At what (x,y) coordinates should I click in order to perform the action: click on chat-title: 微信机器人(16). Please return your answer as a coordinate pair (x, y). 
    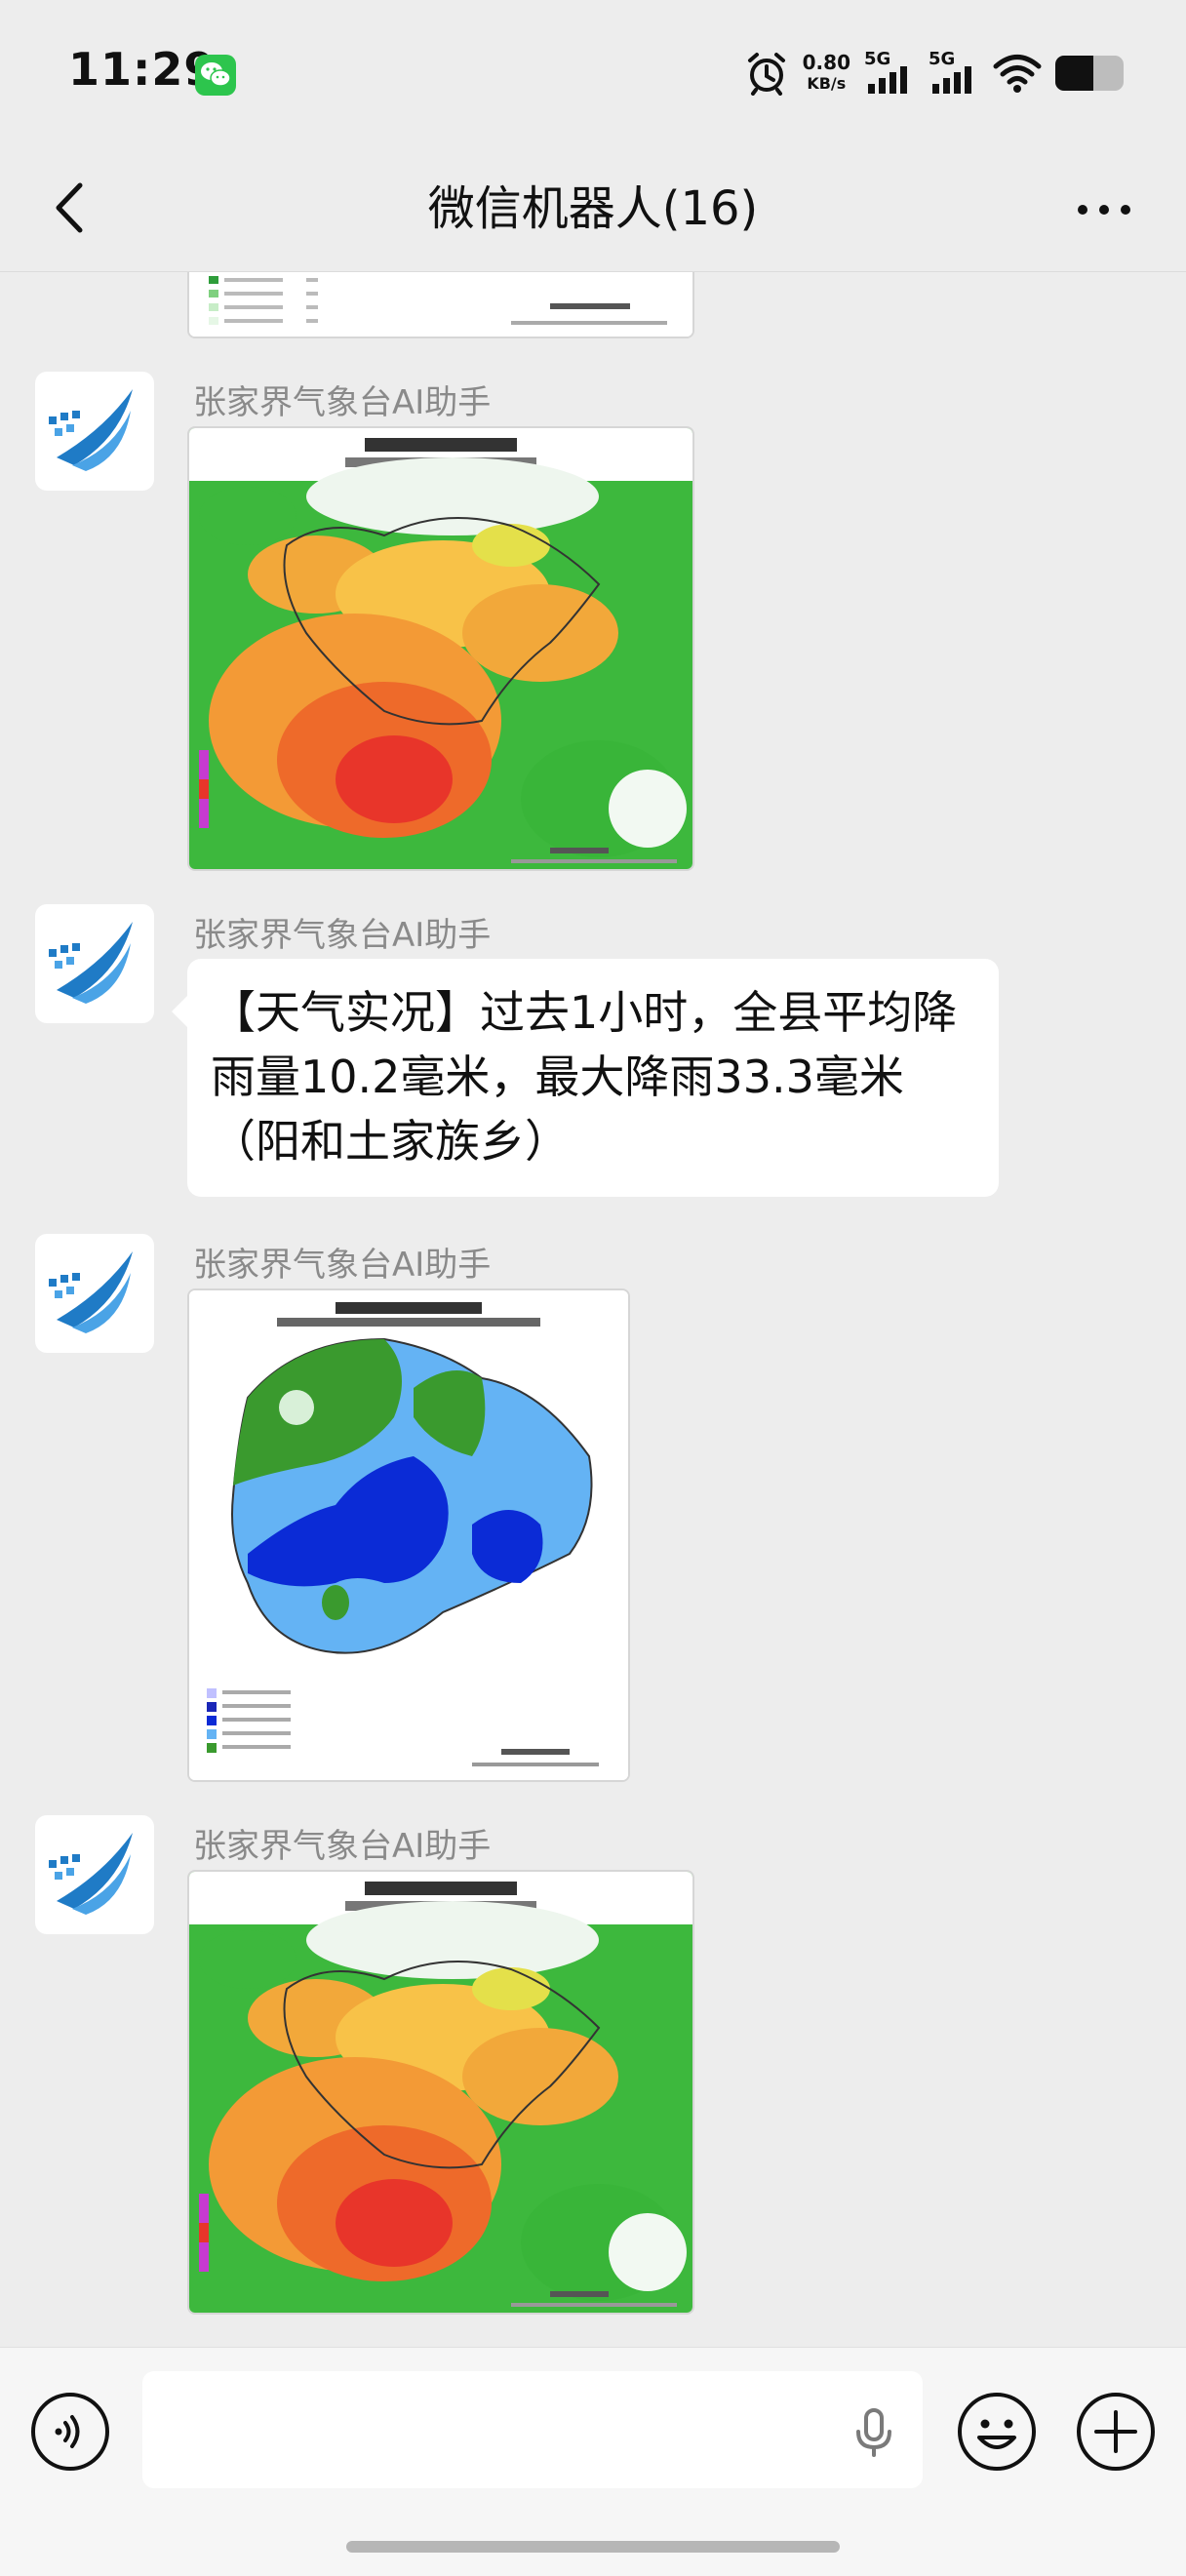
    Looking at the image, I should click on (593, 208).